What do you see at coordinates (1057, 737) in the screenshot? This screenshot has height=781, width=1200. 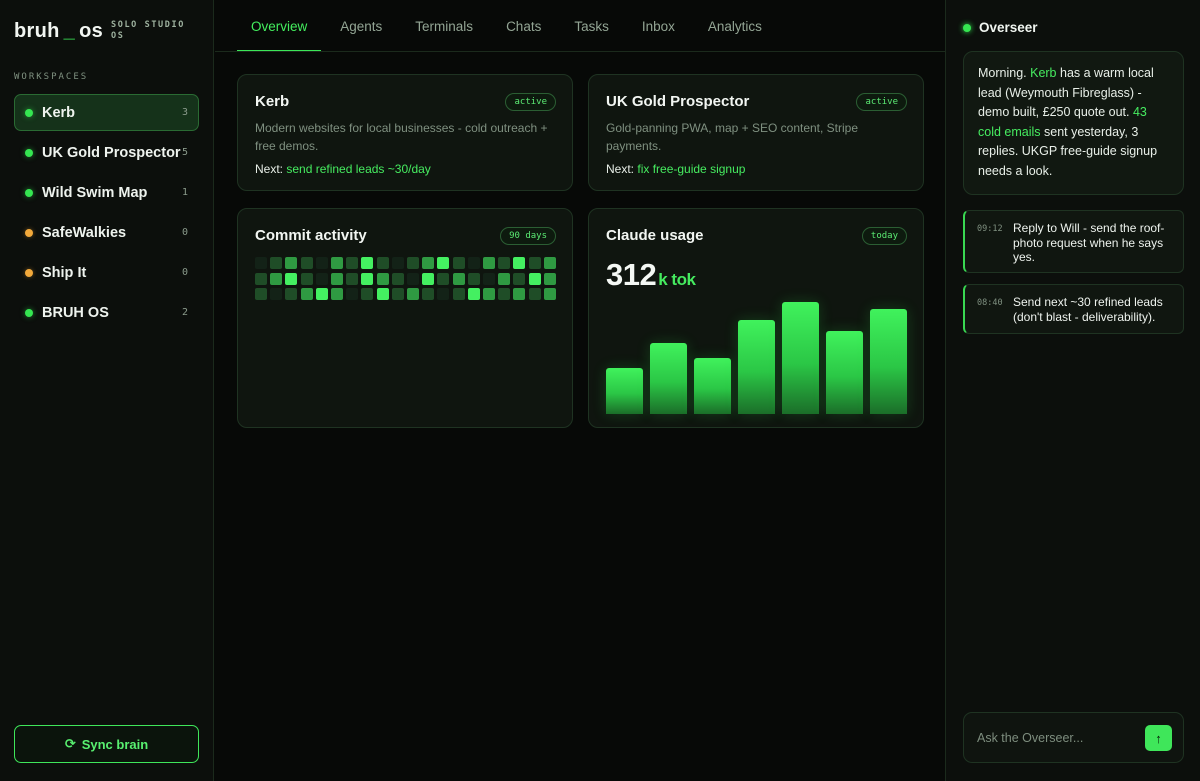 I see `ask-overseer-input` at bounding box center [1057, 737].